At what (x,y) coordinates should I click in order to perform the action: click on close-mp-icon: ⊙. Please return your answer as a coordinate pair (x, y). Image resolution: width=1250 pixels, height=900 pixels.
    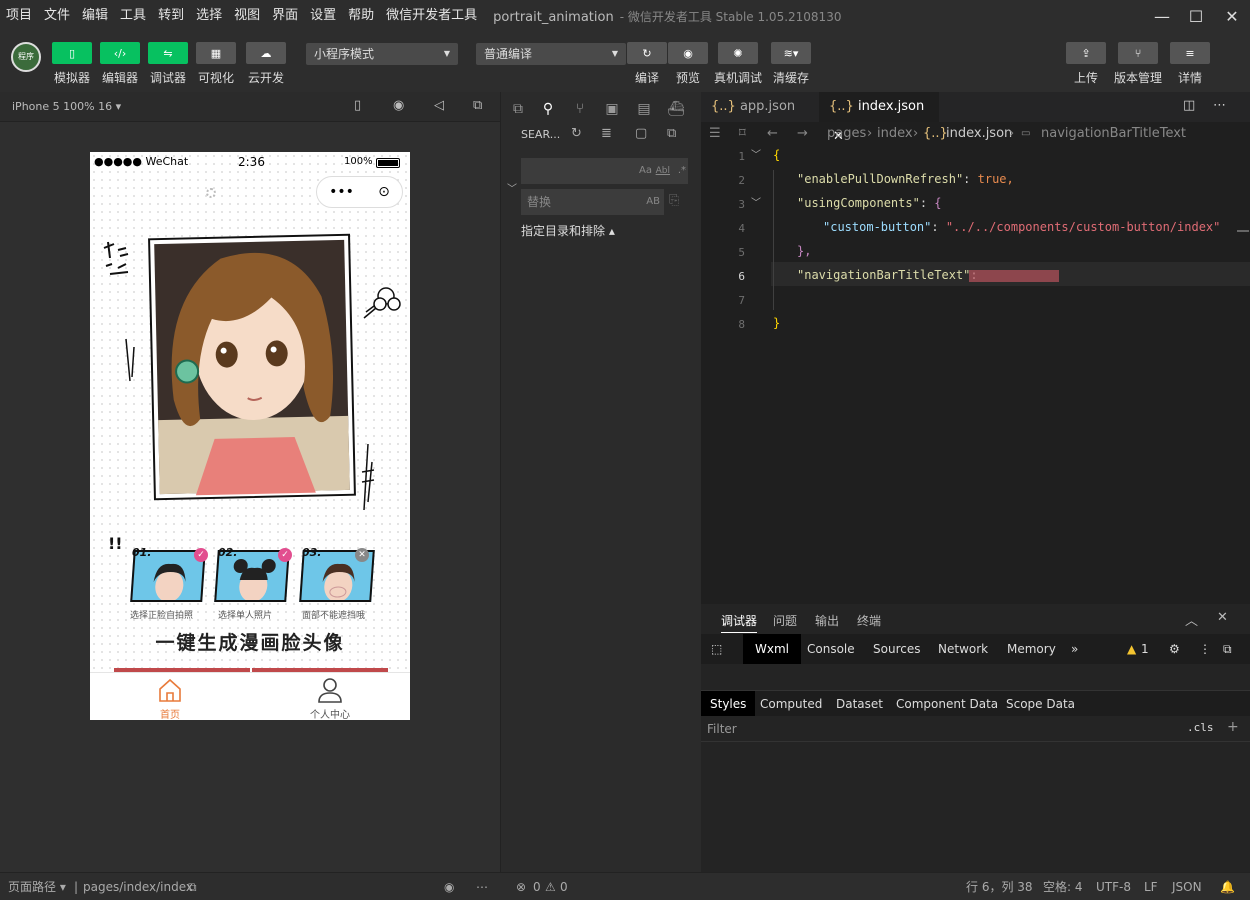
    Looking at the image, I should click on (384, 192).